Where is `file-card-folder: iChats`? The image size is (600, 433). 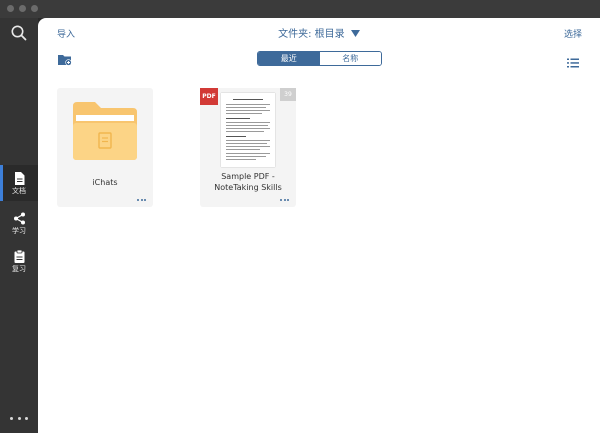 file-card-folder: iChats is located at coordinates (105, 147).